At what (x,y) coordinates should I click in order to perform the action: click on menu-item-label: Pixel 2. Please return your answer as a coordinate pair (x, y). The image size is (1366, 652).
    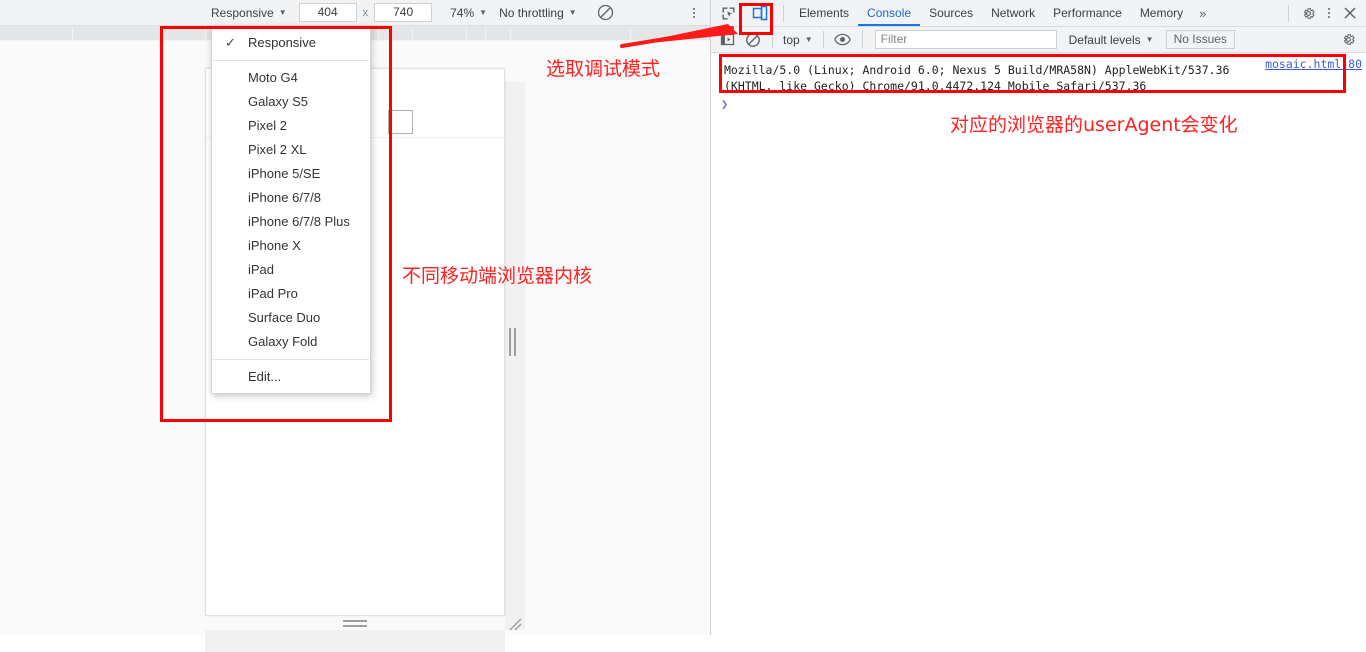
    Looking at the image, I should click on (268, 125).